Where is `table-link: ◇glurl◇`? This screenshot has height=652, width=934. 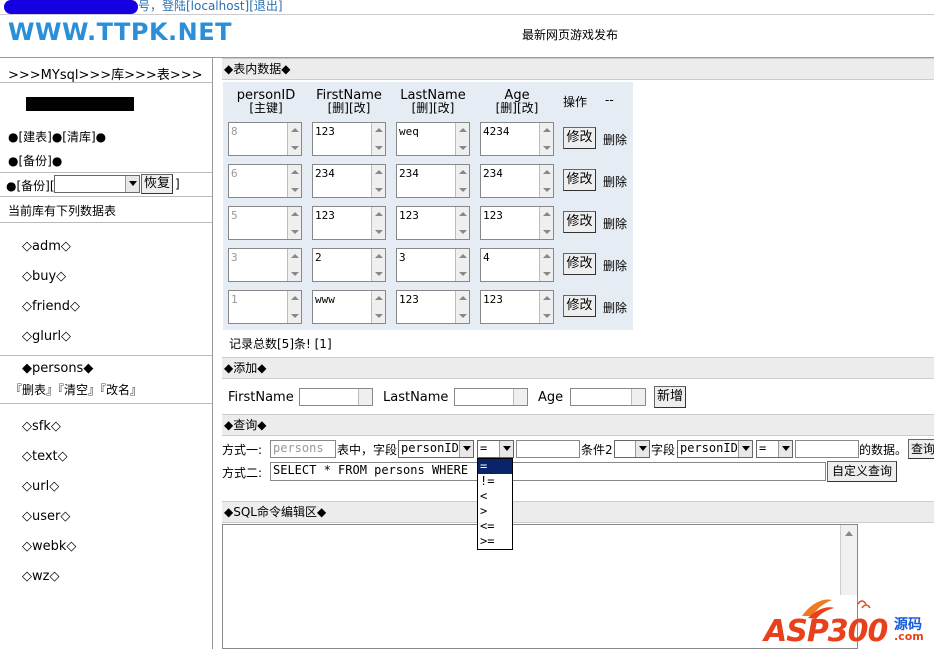
table-link: ◇glurl◇ is located at coordinates (46, 336).